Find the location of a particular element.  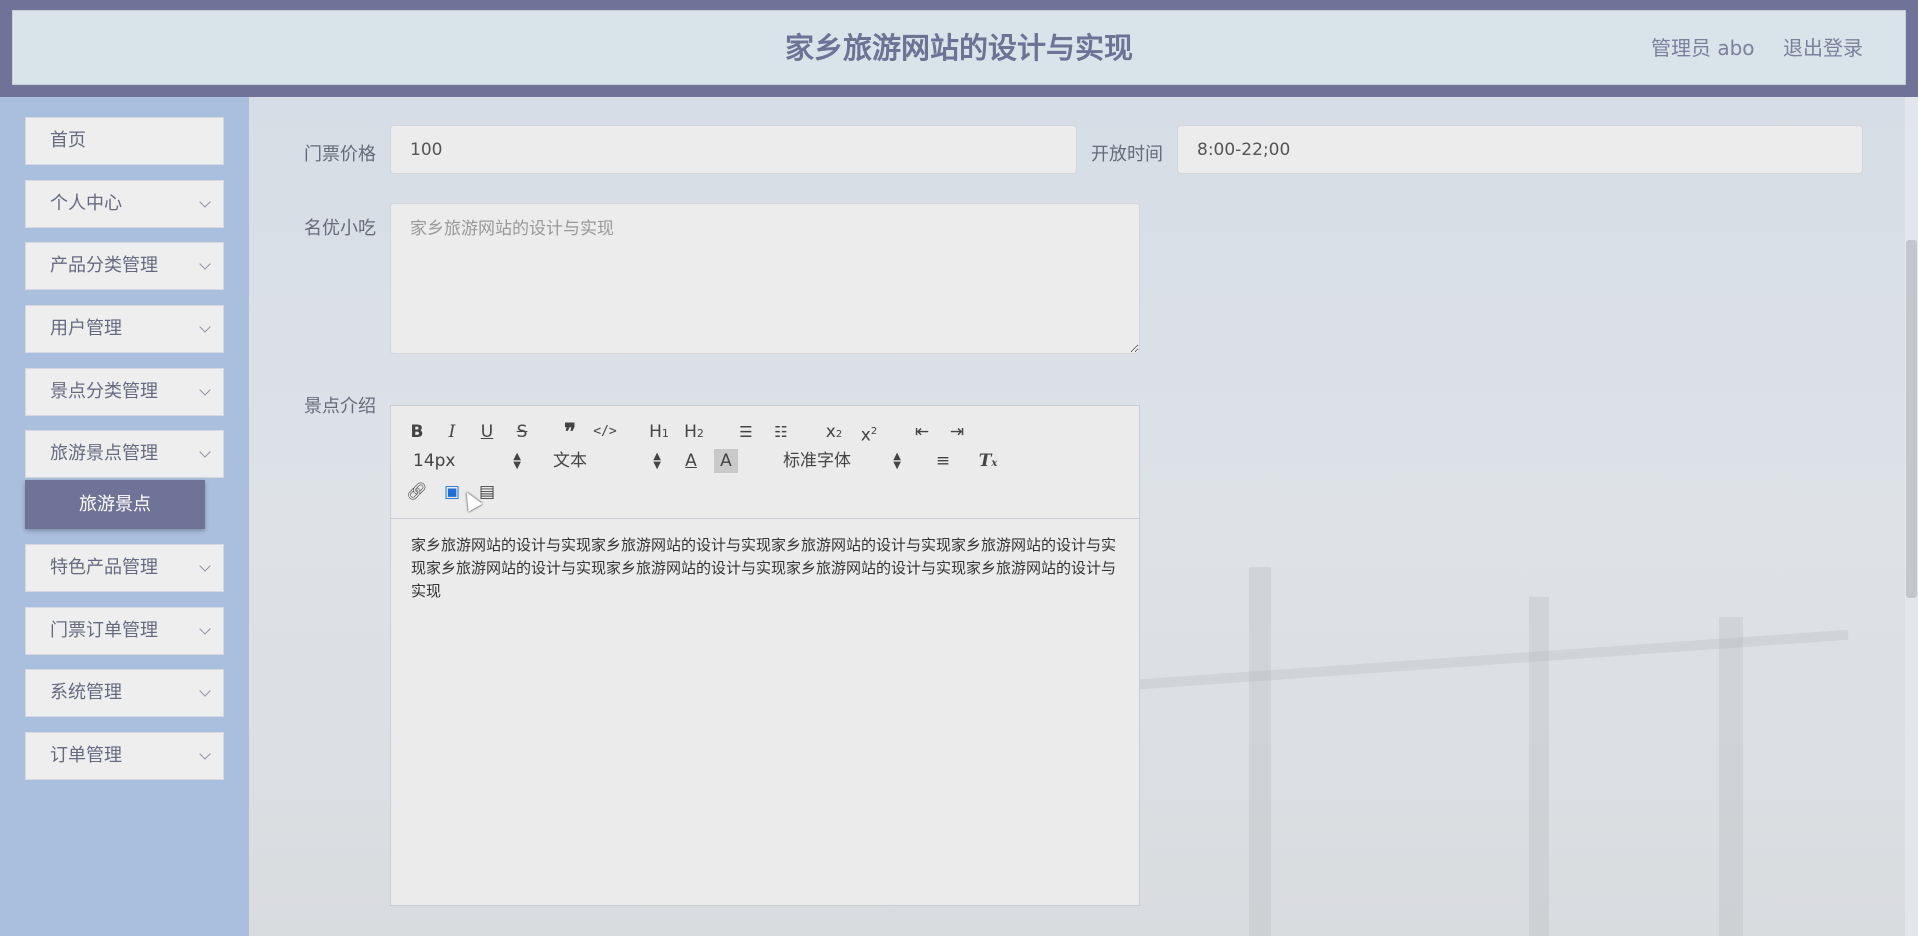

indent-icon: ⇥ is located at coordinates (957, 432).